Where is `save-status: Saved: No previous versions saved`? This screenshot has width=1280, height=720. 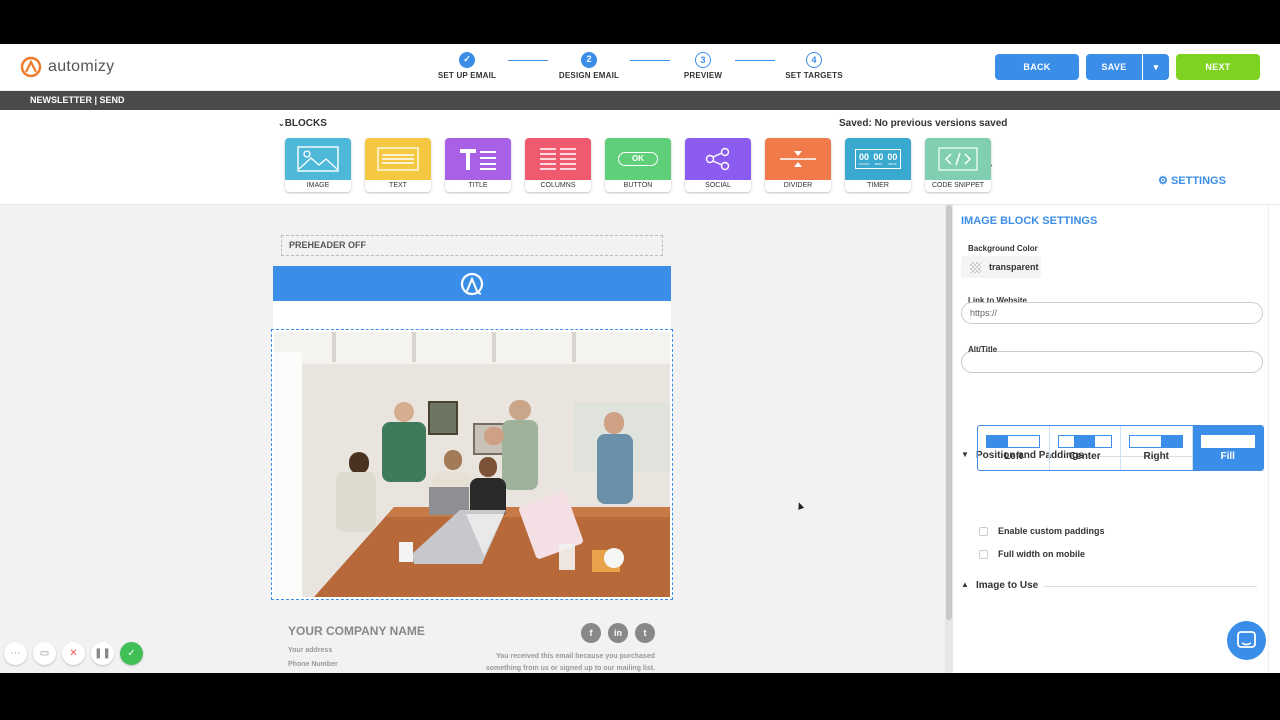
save-status: Saved: No previous versions saved is located at coordinates (923, 123).